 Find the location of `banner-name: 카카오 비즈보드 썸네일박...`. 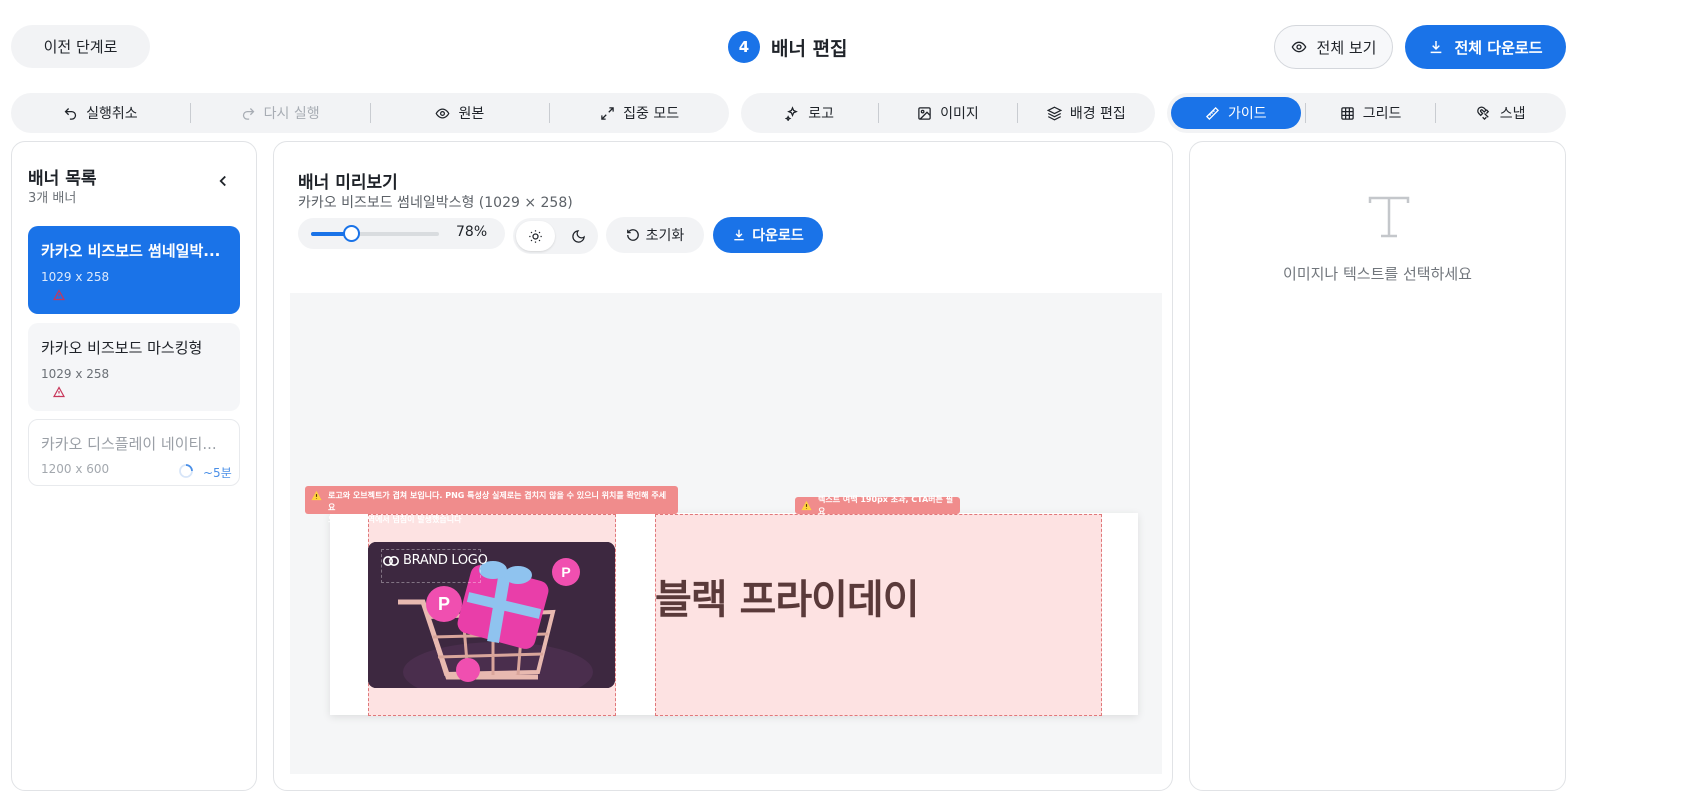

banner-name: 카카오 비즈보드 썸네일박... is located at coordinates (131, 251).